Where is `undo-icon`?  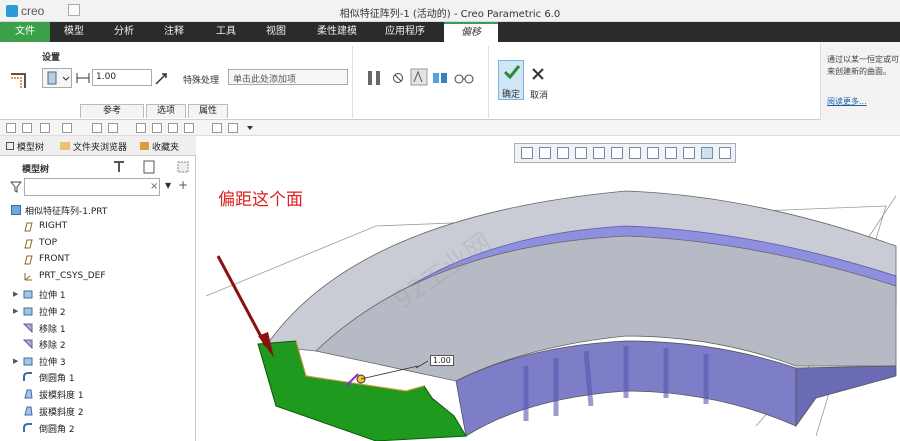 undo-icon is located at coordinates (45, 128).